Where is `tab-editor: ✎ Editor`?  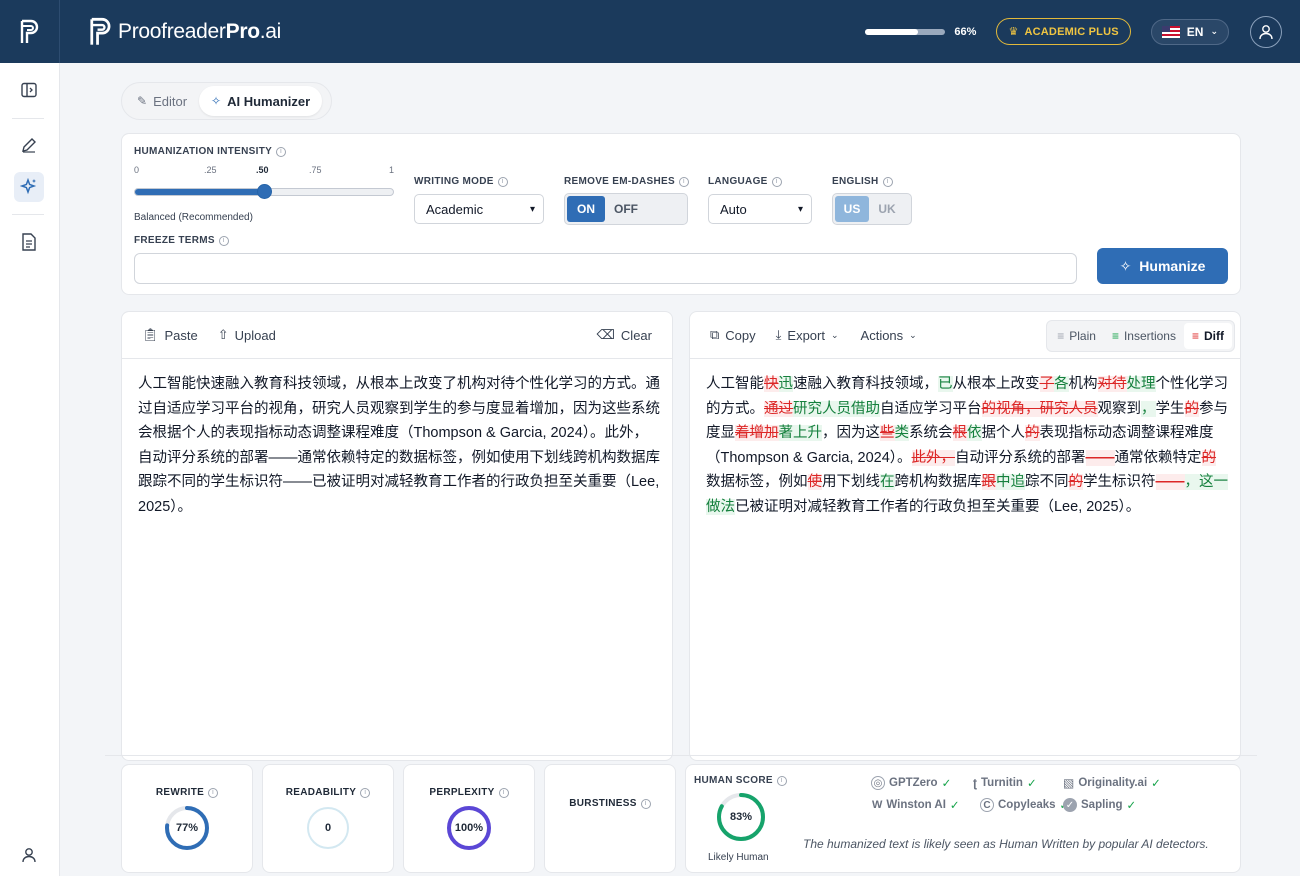 tab-editor: ✎ Editor is located at coordinates (162, 101).